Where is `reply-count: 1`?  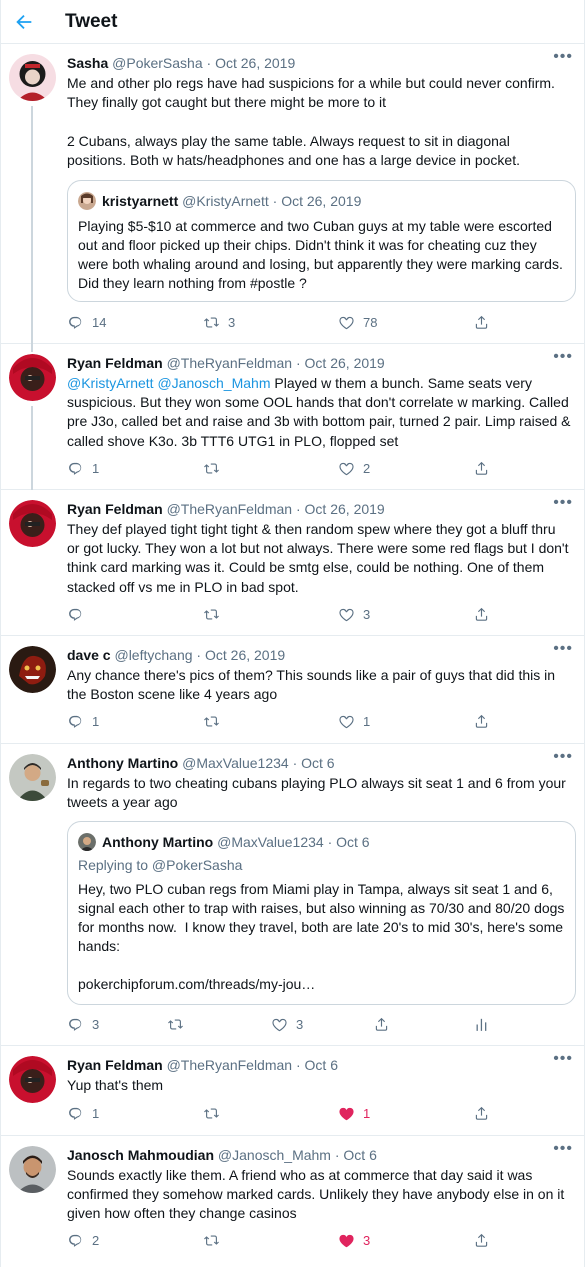
reply-count: 1 is located at coordinates (96, 1113).